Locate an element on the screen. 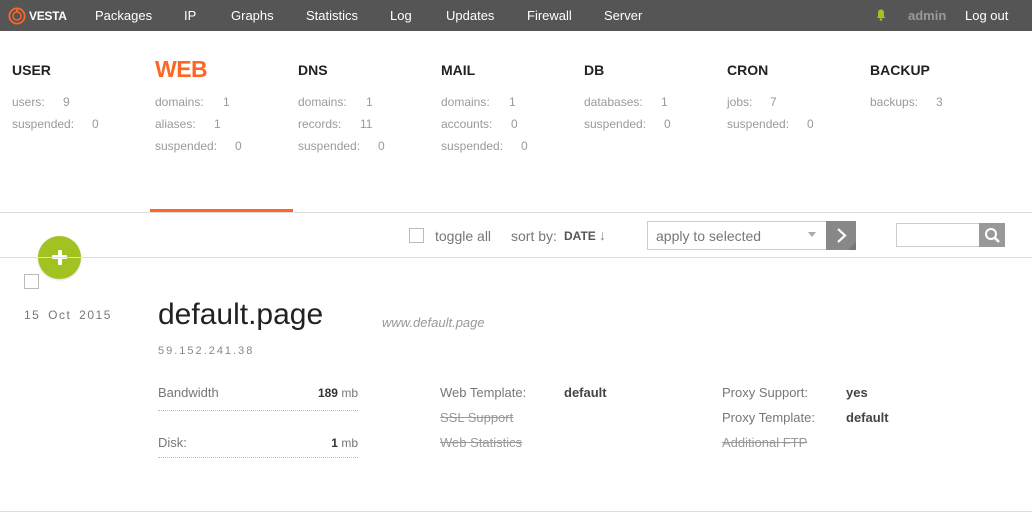 The height and width of the screenshot is (520, 1032). panel-title: BACKUP is located at coordinates (900, 70).